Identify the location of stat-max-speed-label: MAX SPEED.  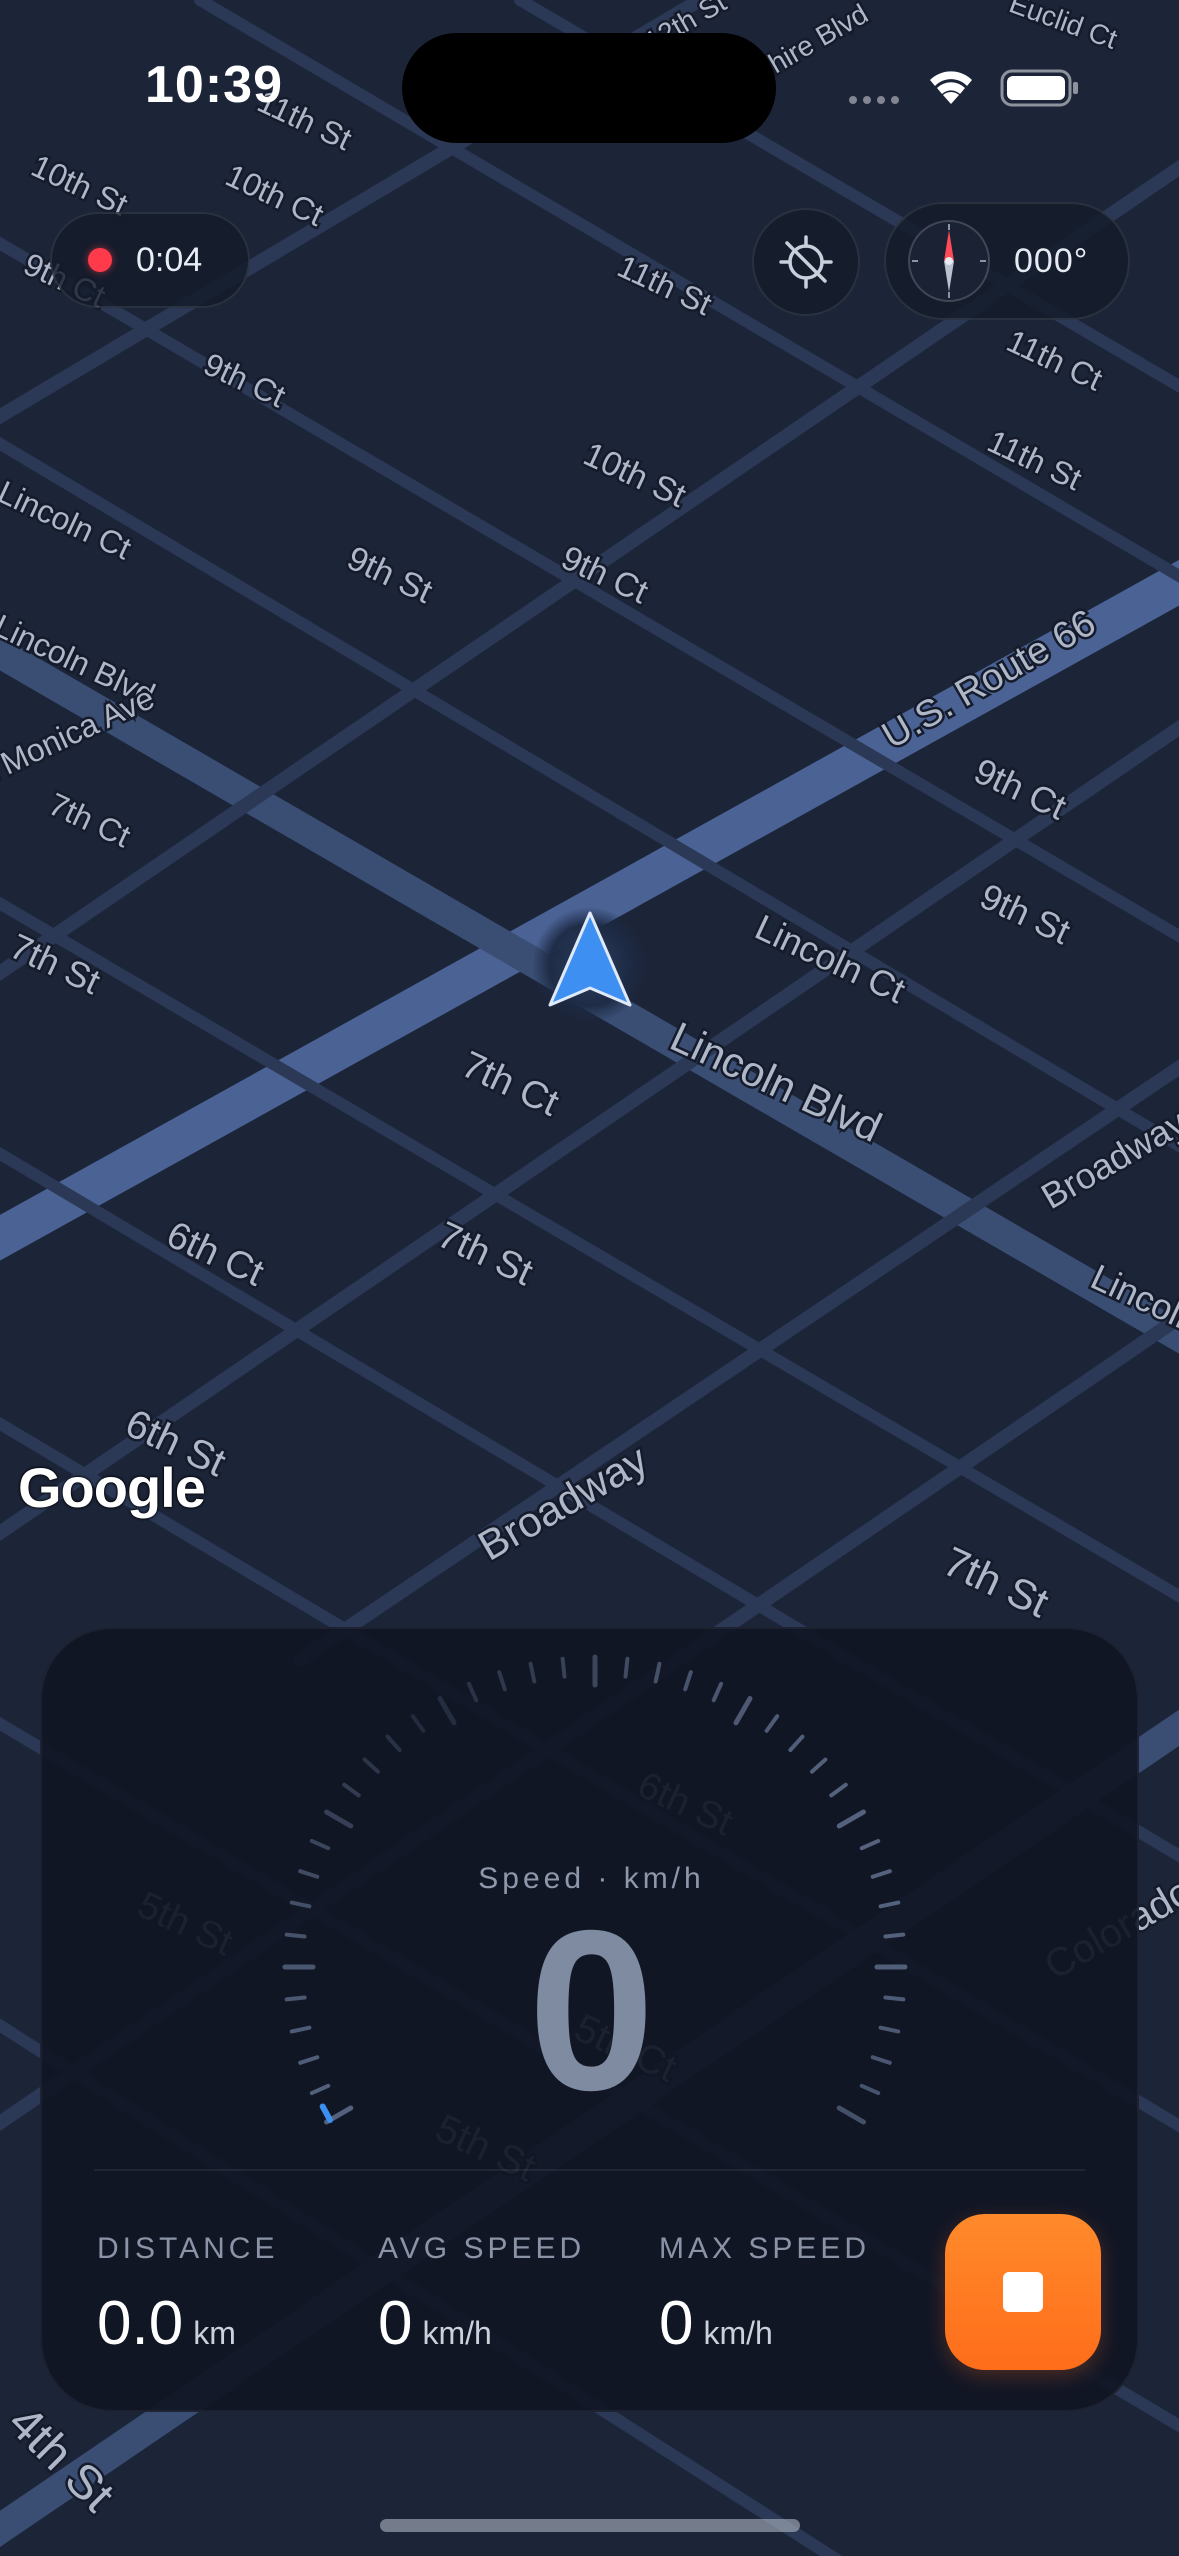
(765, 2248).